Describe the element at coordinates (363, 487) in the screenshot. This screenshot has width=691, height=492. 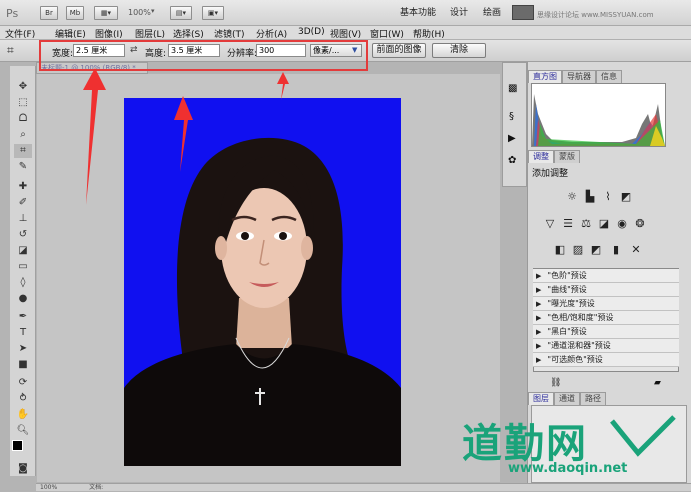
I see `status-bar: 100% 文档:` at that location.